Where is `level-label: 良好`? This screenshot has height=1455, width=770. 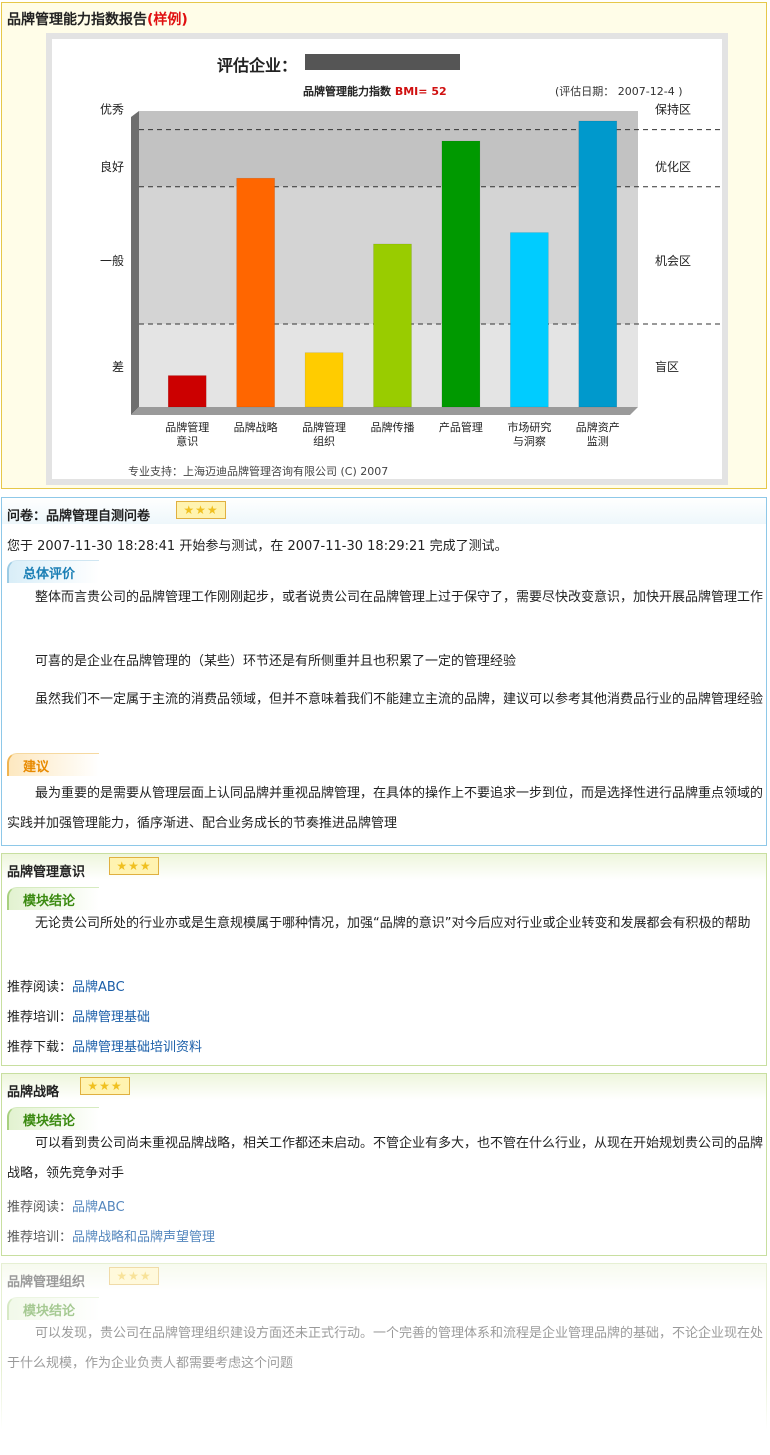
level-label: 良好 is located at coordinates (112, 166).